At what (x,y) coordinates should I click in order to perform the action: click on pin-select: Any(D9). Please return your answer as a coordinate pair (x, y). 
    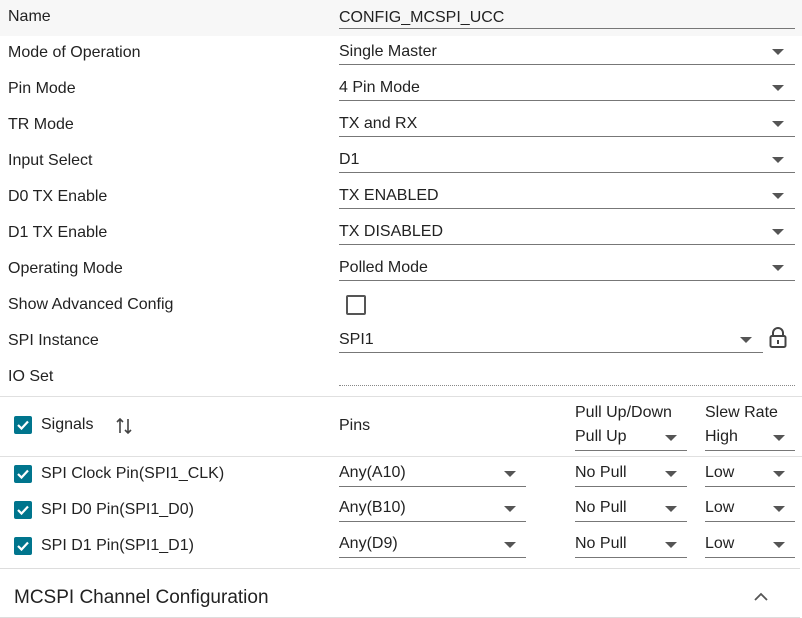
    Looking at the image, I should click on (432, 544).